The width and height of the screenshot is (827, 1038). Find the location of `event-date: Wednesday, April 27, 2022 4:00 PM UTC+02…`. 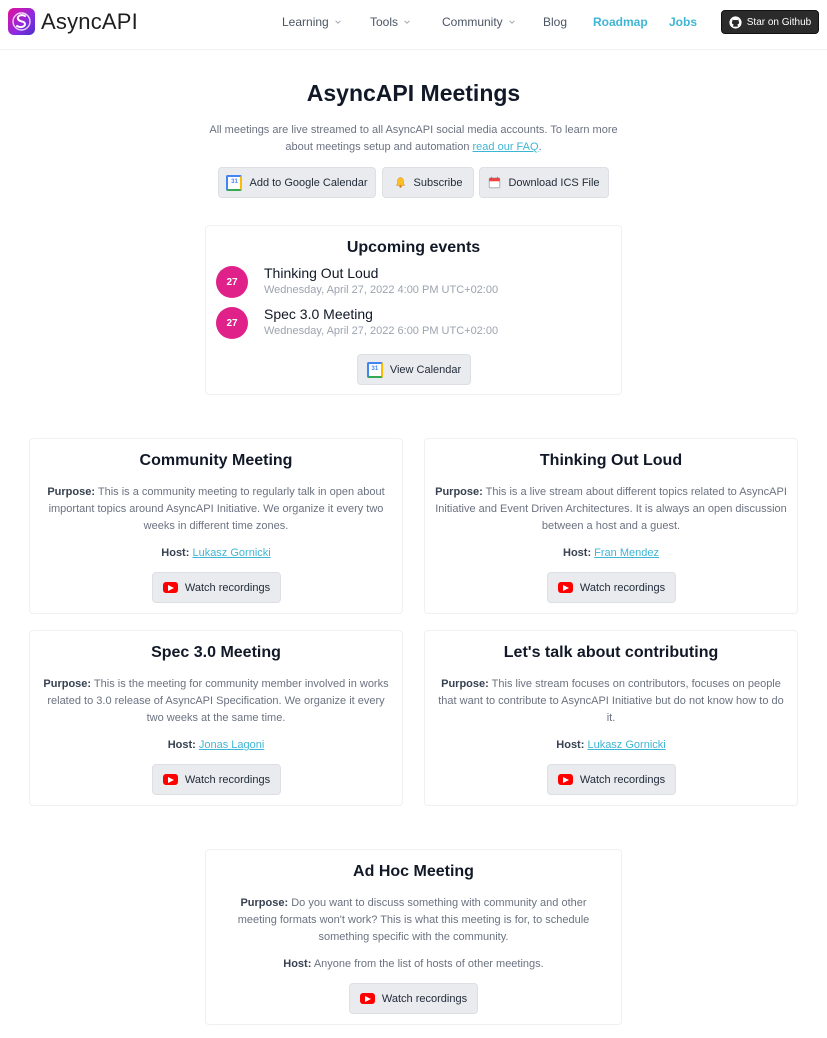

event-date: Wednesday, April 27, 2022 4:00 PM UTC+02… is located at coordinates (381, 290).